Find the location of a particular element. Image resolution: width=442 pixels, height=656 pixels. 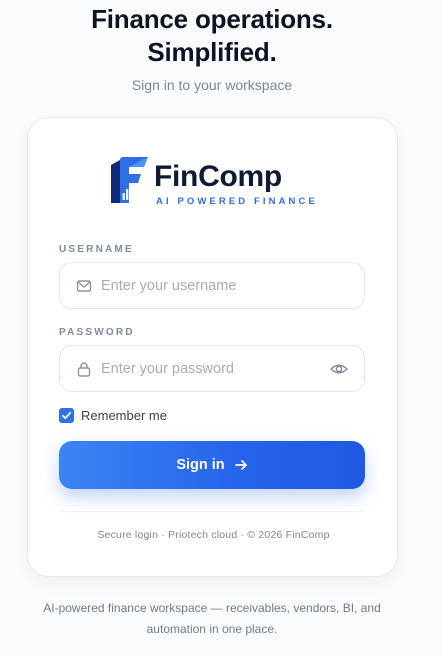

page-subheading: Sign in to your workspace is located at coordinates (212, 85).